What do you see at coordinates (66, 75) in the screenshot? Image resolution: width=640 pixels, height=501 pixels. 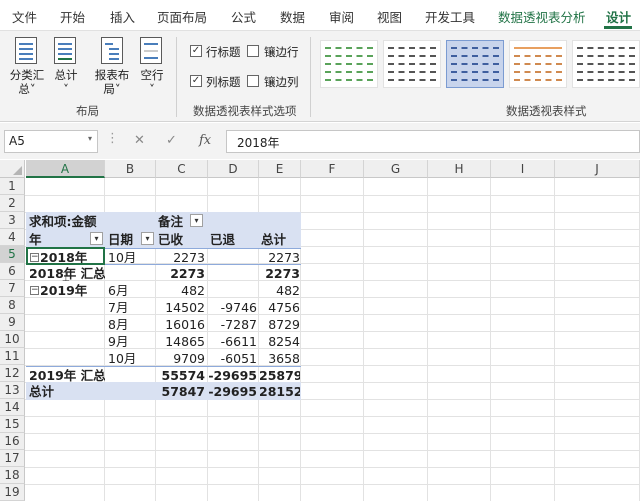 I see `grand-totals-label: 总计` at bounding box center [66, 75].